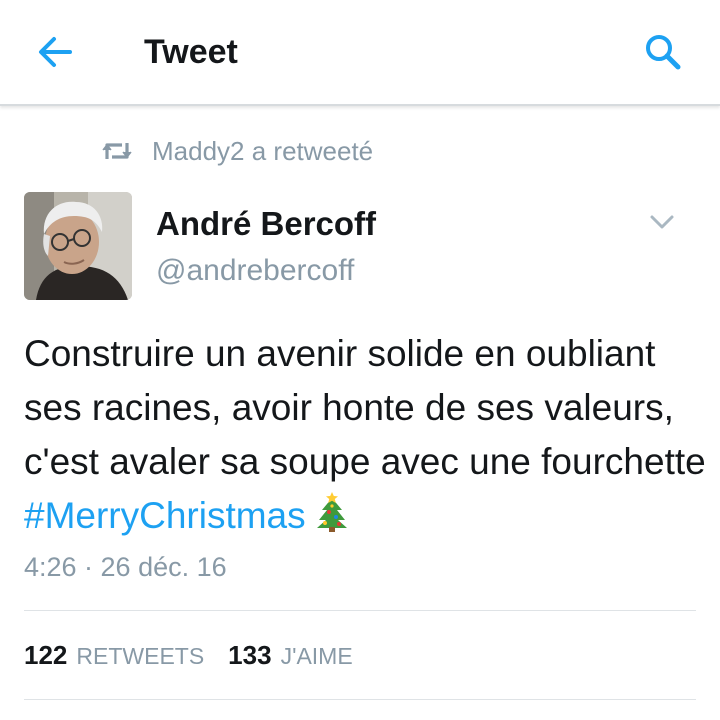  I want to click on avatar-photo, so click(78, 246).